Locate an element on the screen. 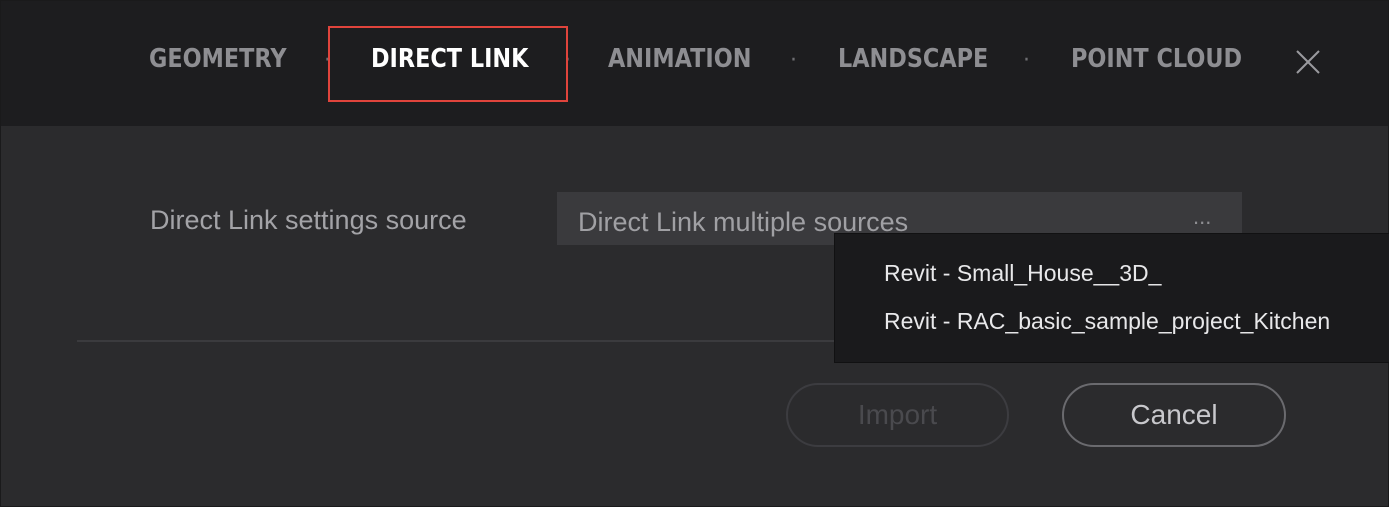 The width and height of the screenshot is (1389, 507). settings-source-label: Direct Link settings source is located at coordinates (308, 220).